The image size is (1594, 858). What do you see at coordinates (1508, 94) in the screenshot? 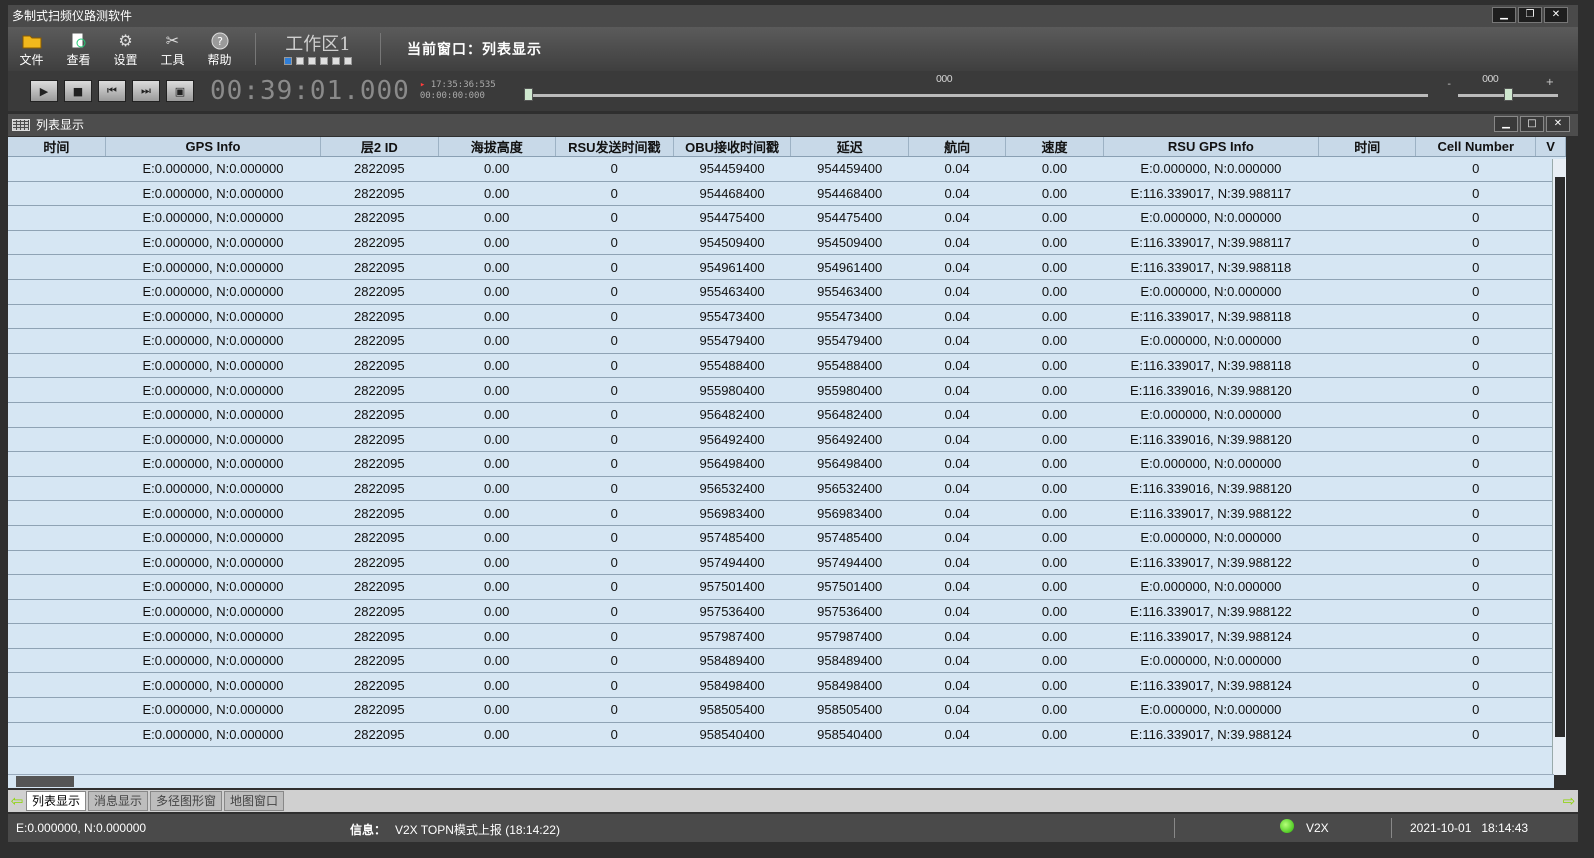
I see `zoom-handle` at bounding box center [1508, 94].